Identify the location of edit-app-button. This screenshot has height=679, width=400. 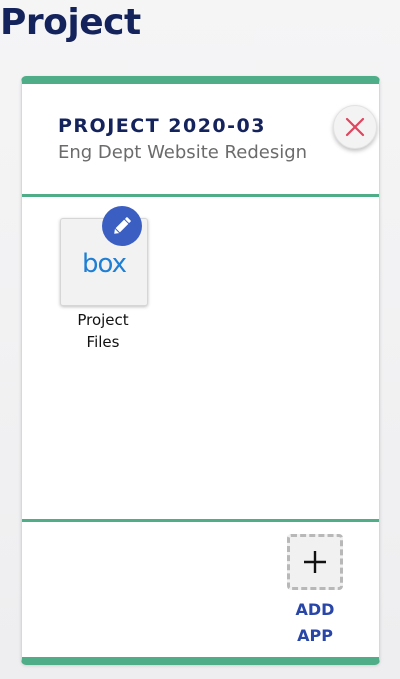
(122, 226).